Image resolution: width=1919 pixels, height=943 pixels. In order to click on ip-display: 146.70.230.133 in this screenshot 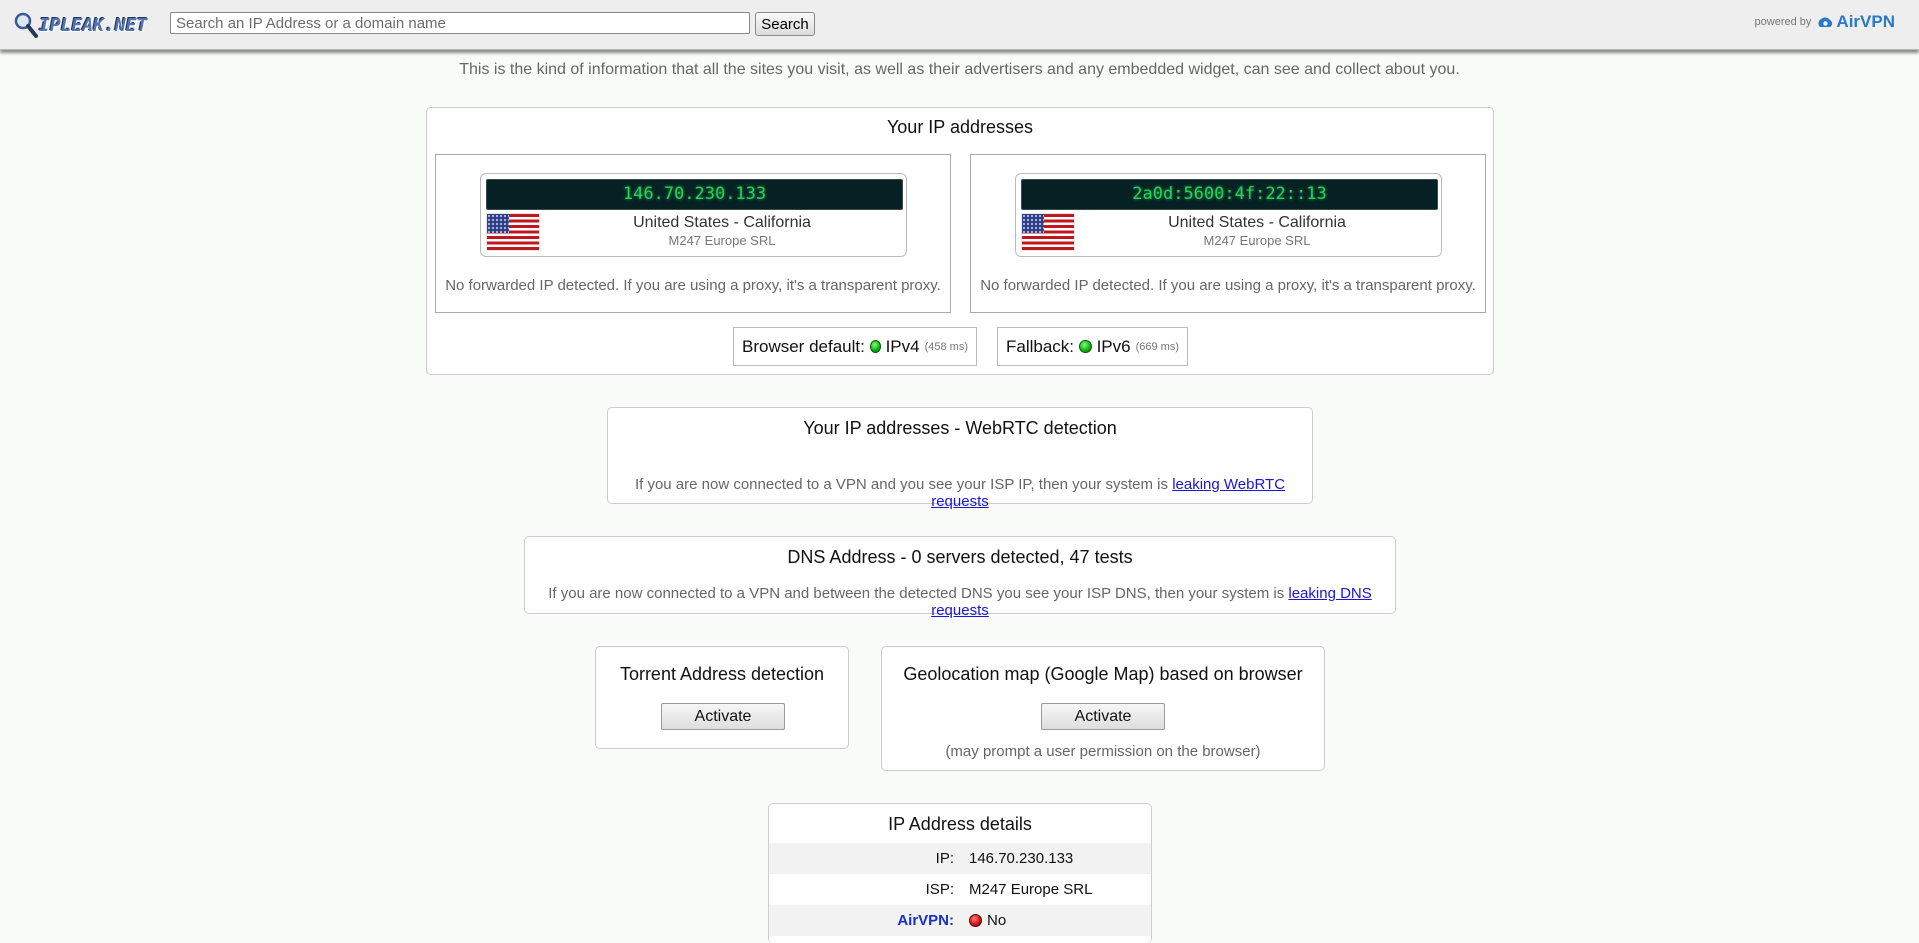, I will do `click(694, 194)`.